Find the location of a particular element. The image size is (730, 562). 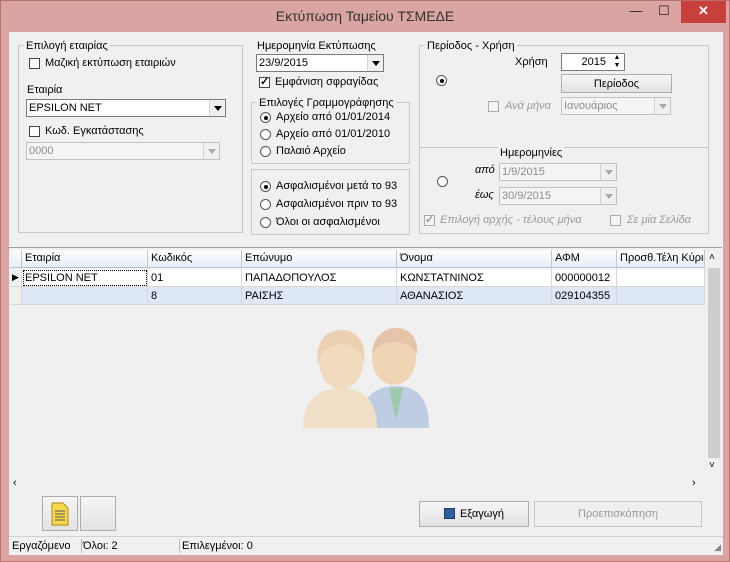

year-spinner: 2015 ▲ ▼ is located at coordinates (593, 62).